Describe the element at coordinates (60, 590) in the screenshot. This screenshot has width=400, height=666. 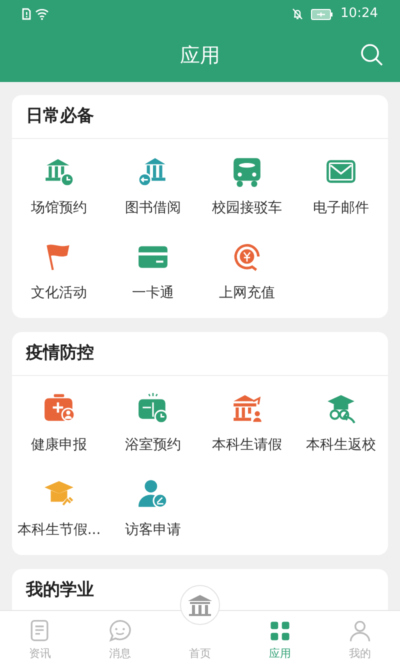
I see `section-title: 我的学业` at that location.